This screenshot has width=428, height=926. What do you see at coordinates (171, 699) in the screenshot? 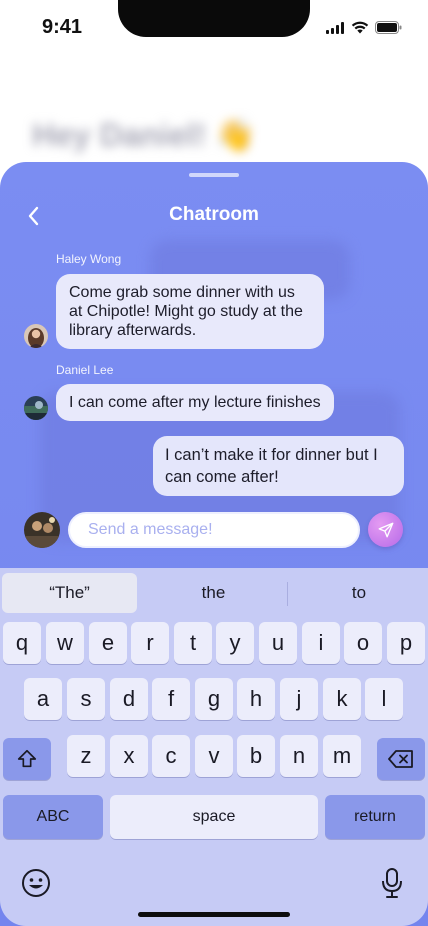
I see `key-f: f` at bounding box center [171, 699].